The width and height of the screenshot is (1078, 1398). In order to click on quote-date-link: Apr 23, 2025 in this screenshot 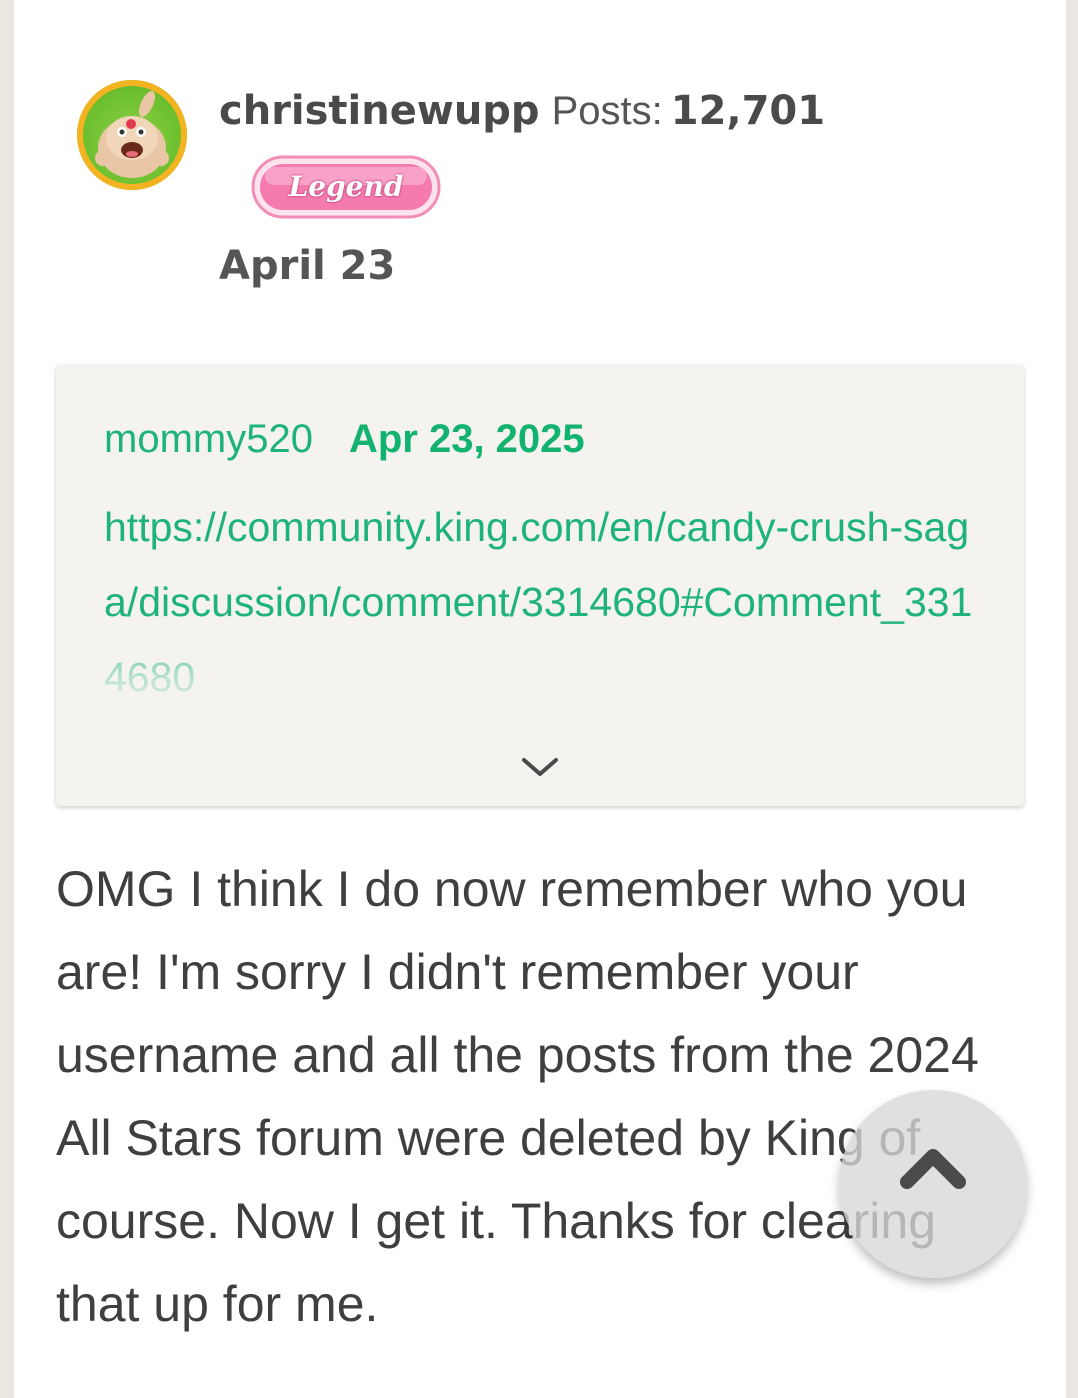, I will do `click(467, 439)`.